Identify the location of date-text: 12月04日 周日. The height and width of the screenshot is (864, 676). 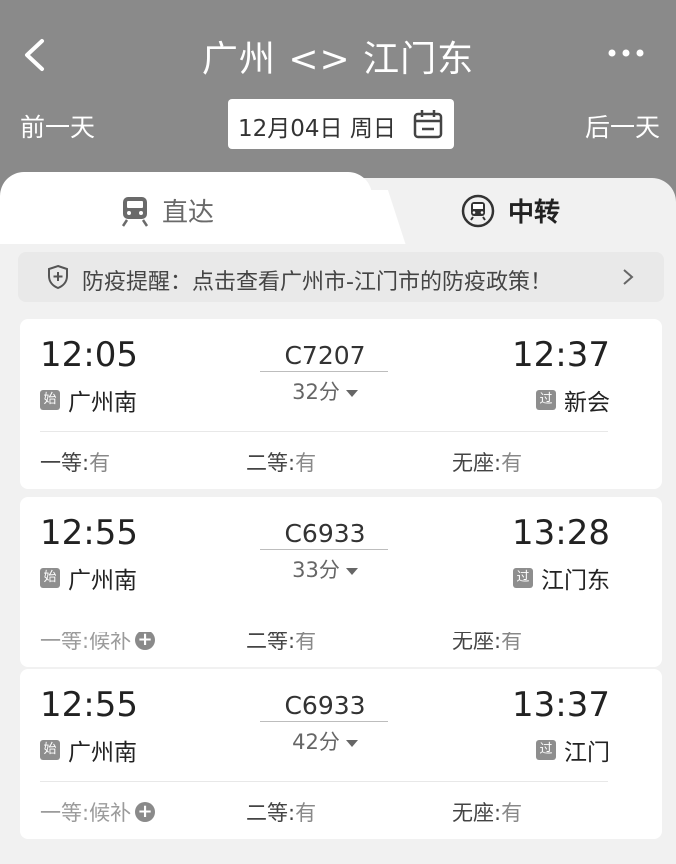
(317, 129).